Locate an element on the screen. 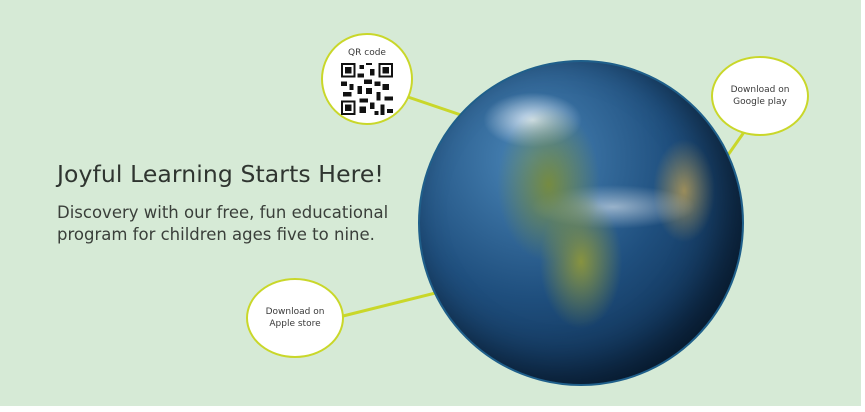 Image resolution: width=865 pixels, height=412 pixels. apple-line2: Apple store is located at coordinates (295, 324).